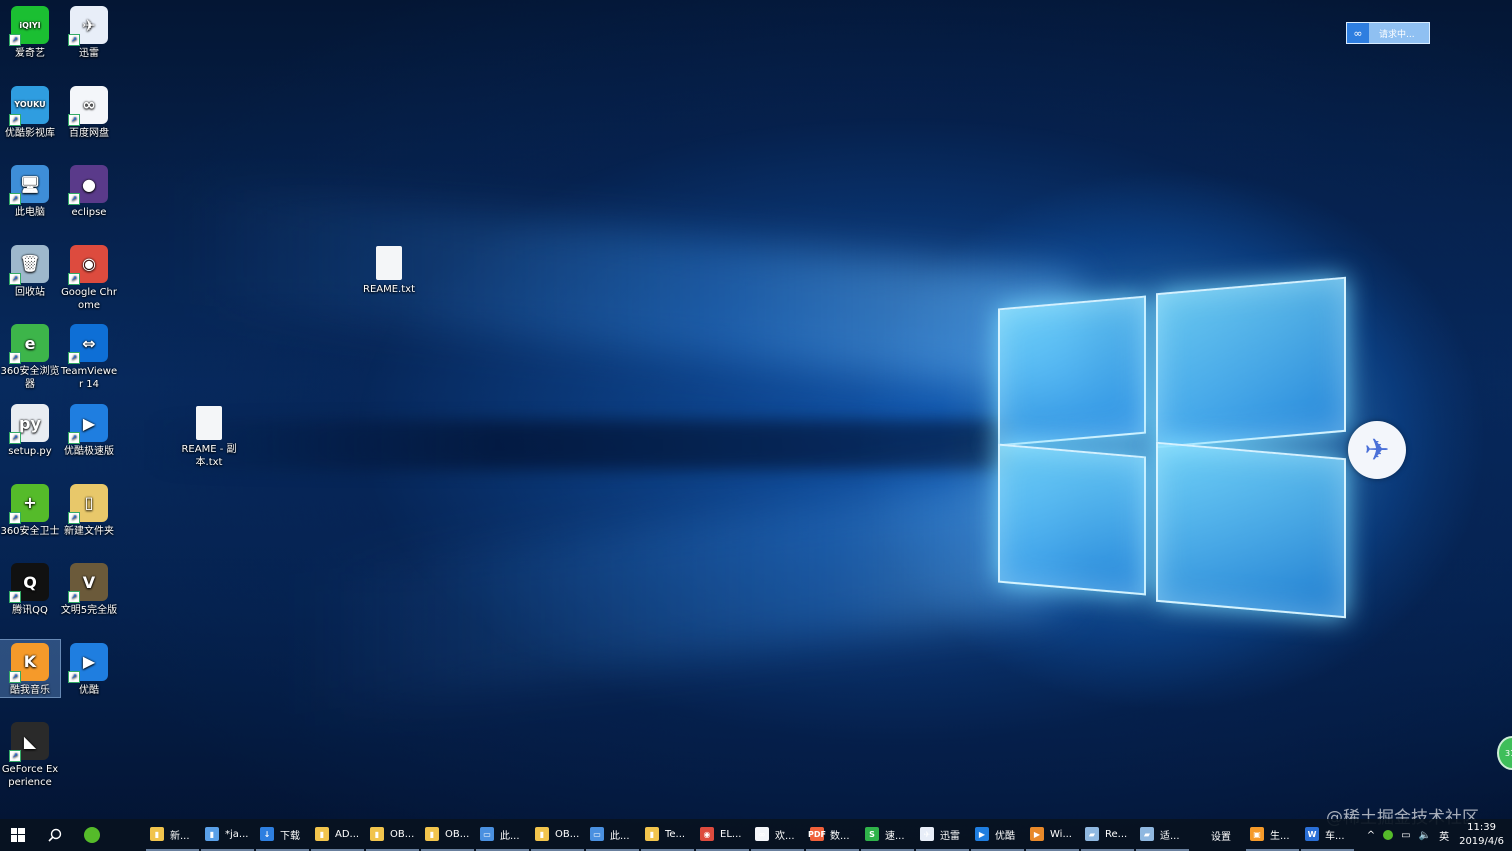 The height and width of the screenshot is (851, 1512). What do you see at coordinates (1312, 834) in the screenshot?
I see `taskbar-app-icon: W` at bounding box center [1312, 834].